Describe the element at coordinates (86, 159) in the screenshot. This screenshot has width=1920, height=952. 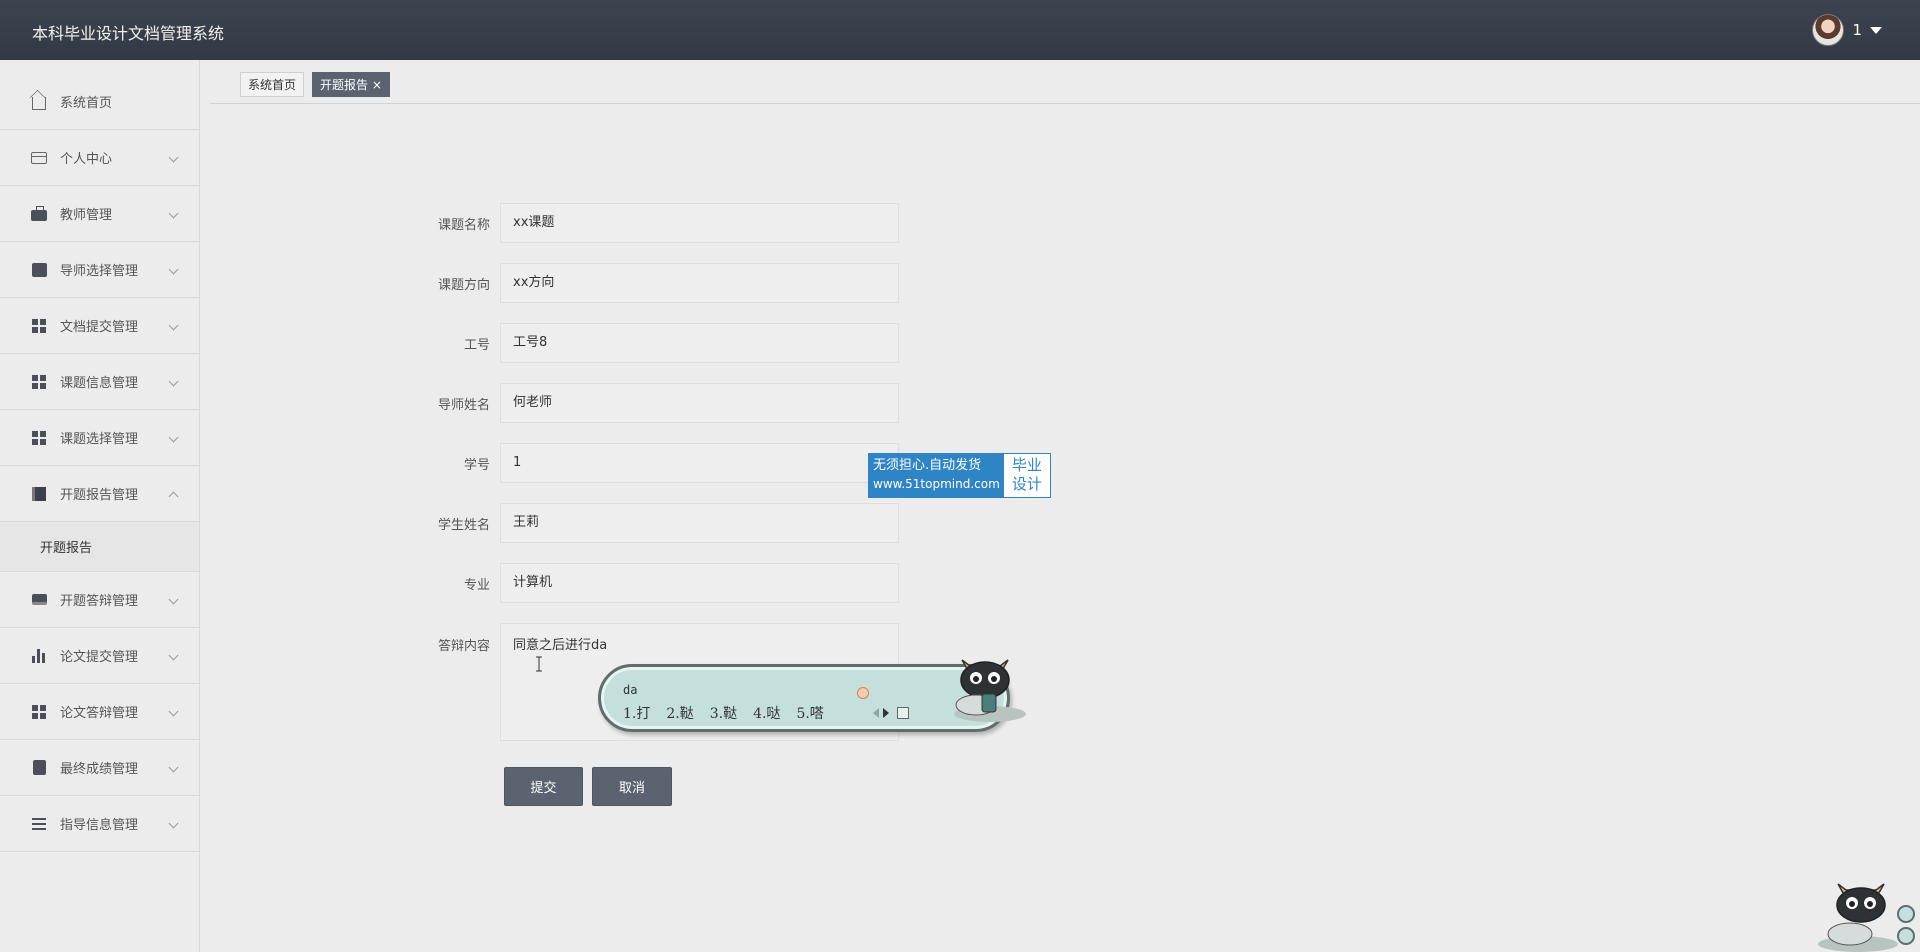
I see `sidebar-item-label: 个人中心` at that location.